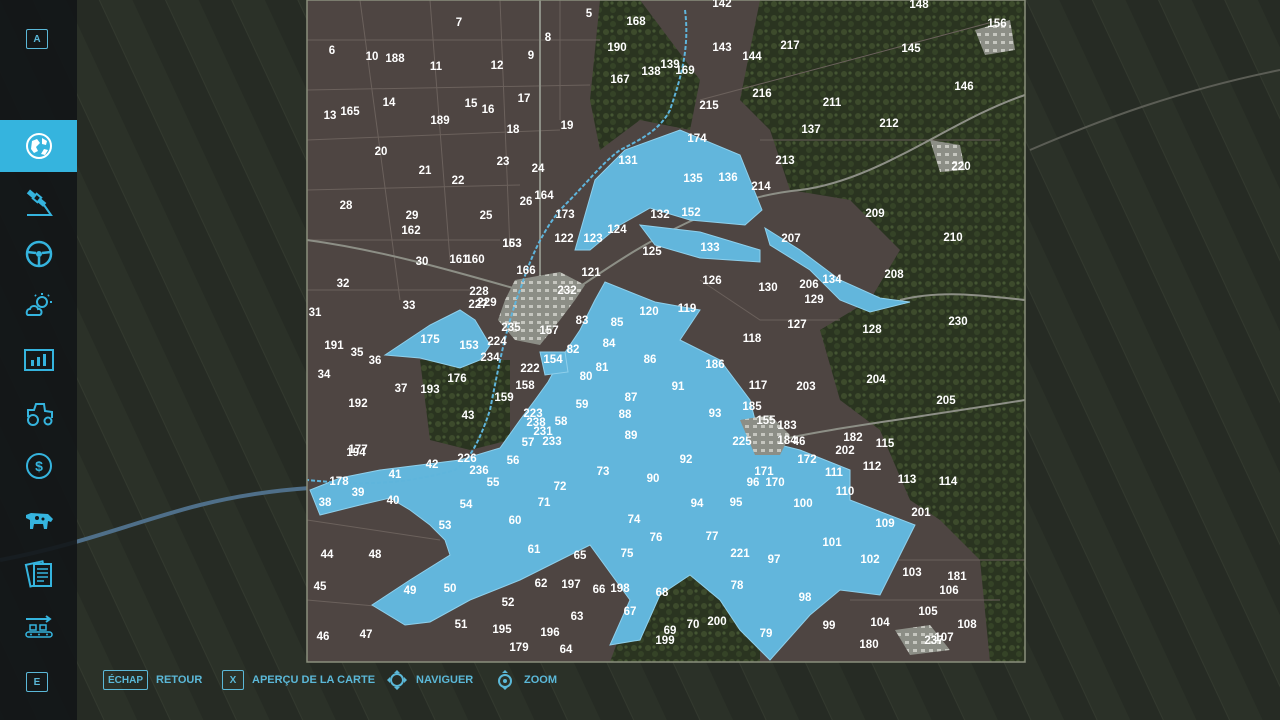  What do you see at coordinates (422, 262) in the screenshot?
I see `field-label-30: 30` at bounding box center [422, 262].